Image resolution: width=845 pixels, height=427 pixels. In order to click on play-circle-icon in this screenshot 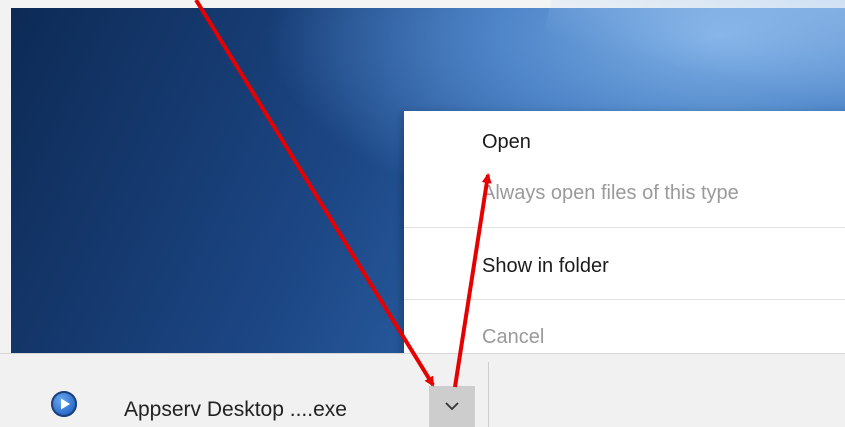, I will do `click(64, 404)`.